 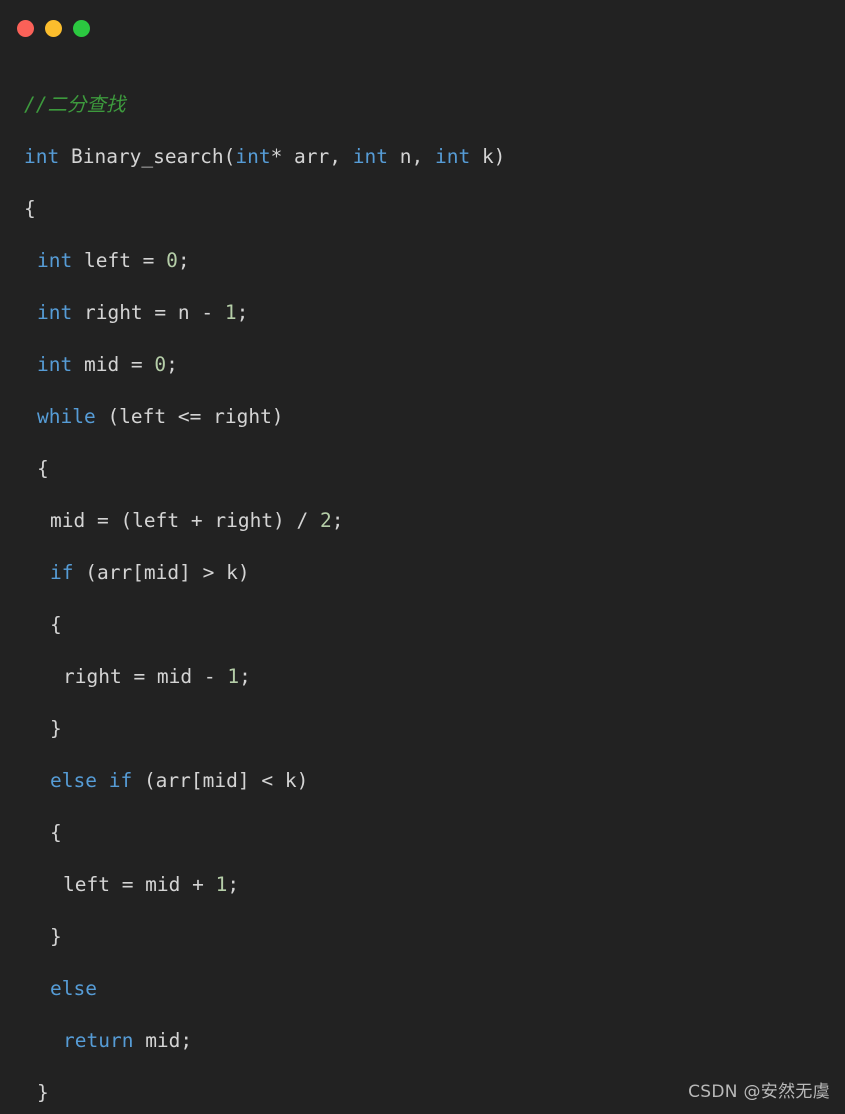 What do you see at coordinates (189, 416) in the screenshot?
I see `code-token-id: (left <= right)` at bounding box center [189, 416].